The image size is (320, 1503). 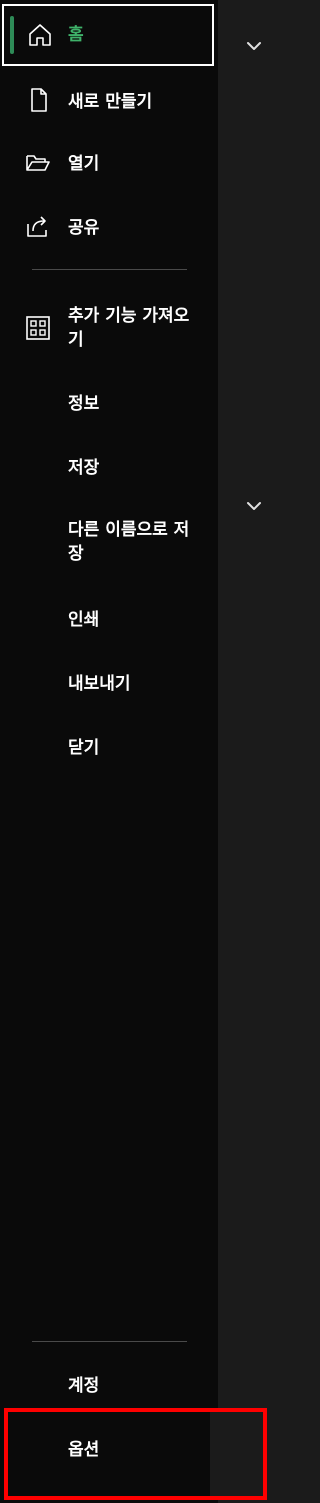 What do you see at coordinates (84, 468) in the screenshot?
I see `nav-label-save: 저장` at bounding box center [84, 468].